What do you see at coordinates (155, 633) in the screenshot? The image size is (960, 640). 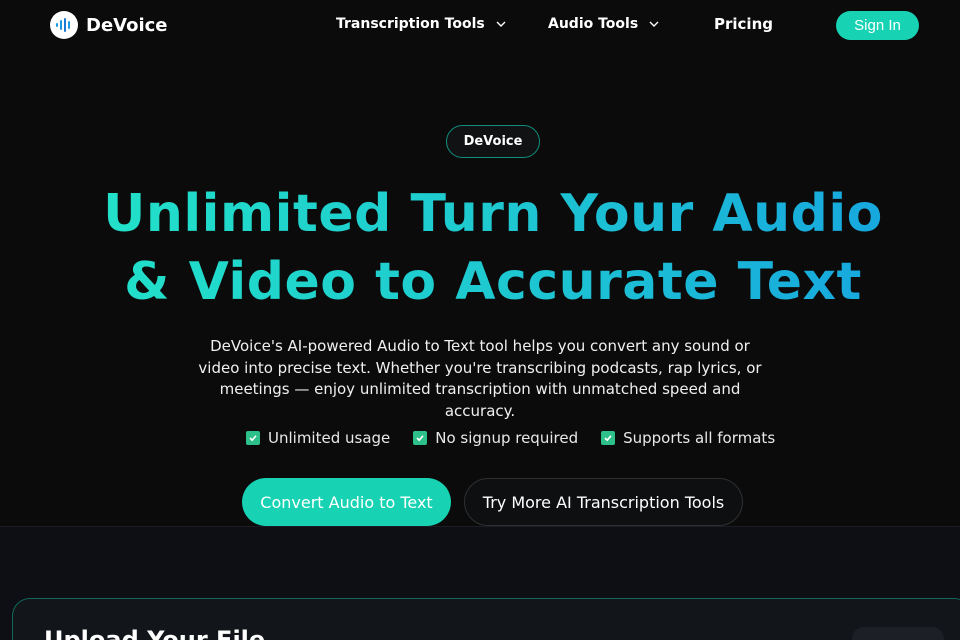 I see `upload-title: Upload Your File` at bounding box center [155, 633].